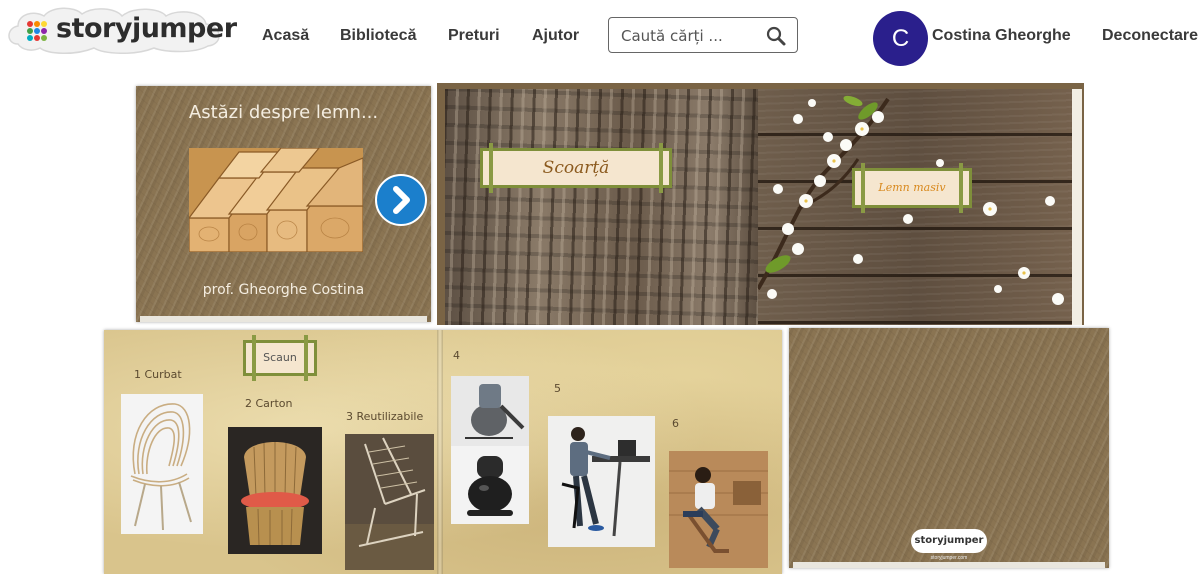 The height and width of the screenshot is (574, 1203). I want to click on nav-pricing: Preturi, so click(474, 36).